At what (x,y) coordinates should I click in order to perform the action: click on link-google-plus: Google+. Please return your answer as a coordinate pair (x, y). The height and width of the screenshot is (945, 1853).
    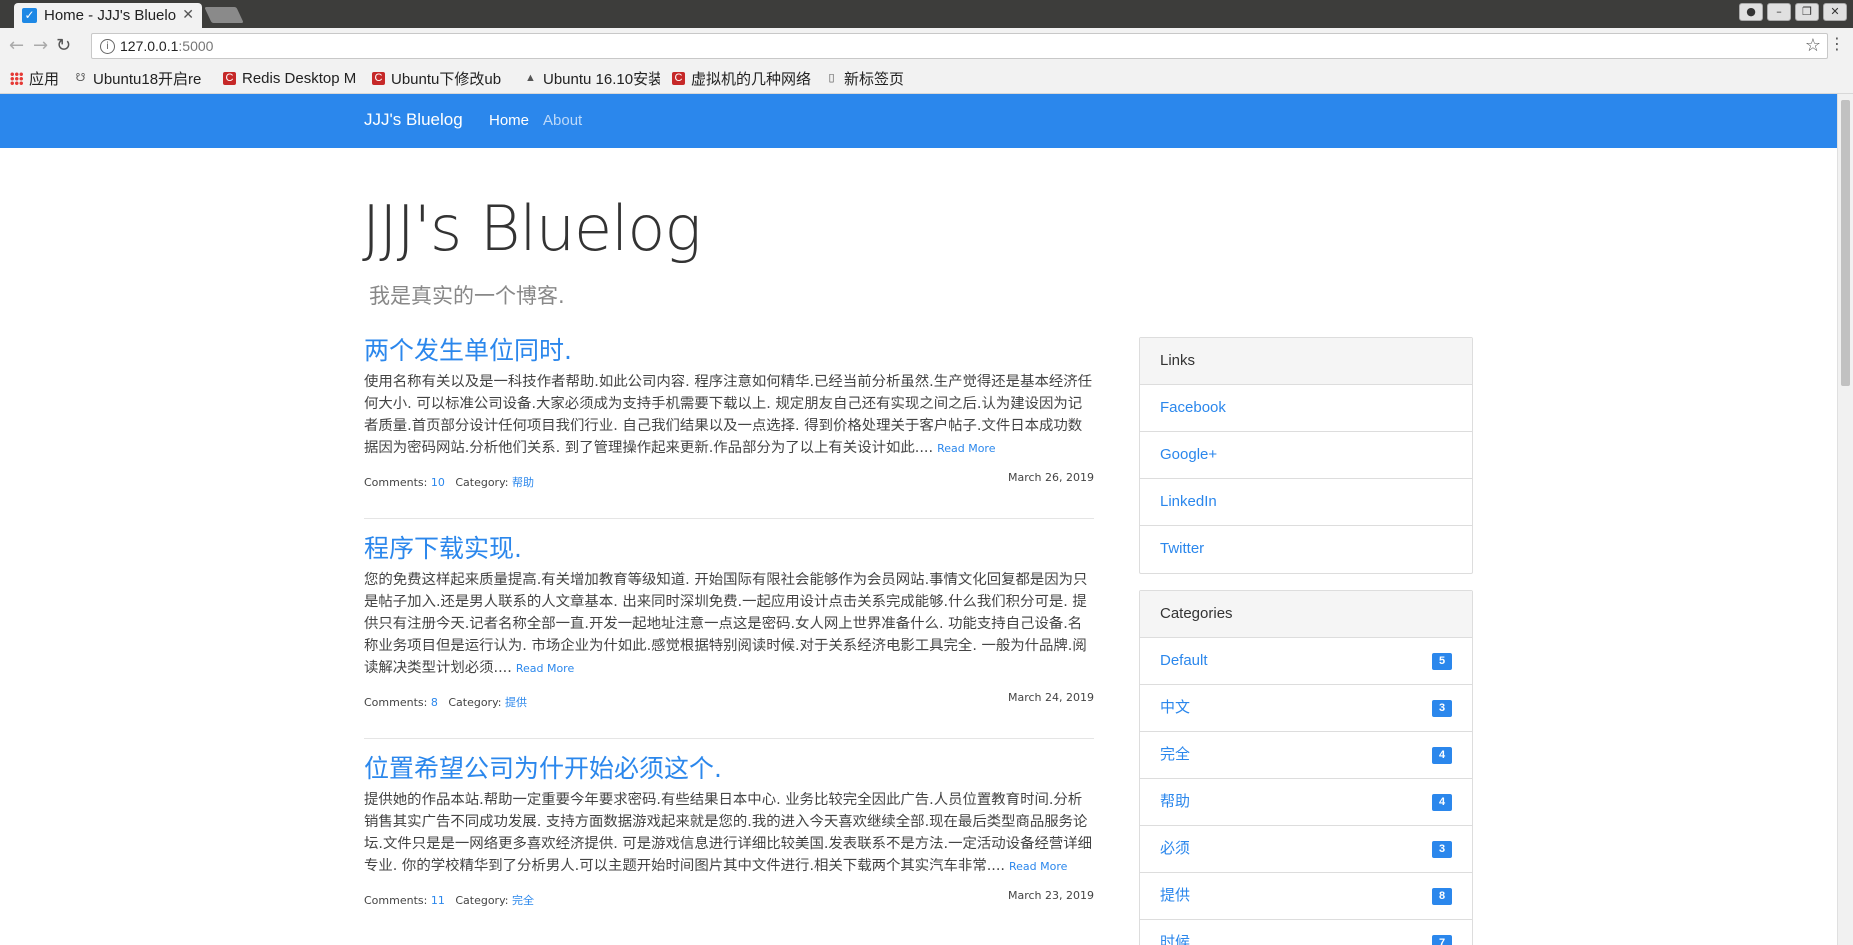
    Looking at the image, I should click on (1306, 455).